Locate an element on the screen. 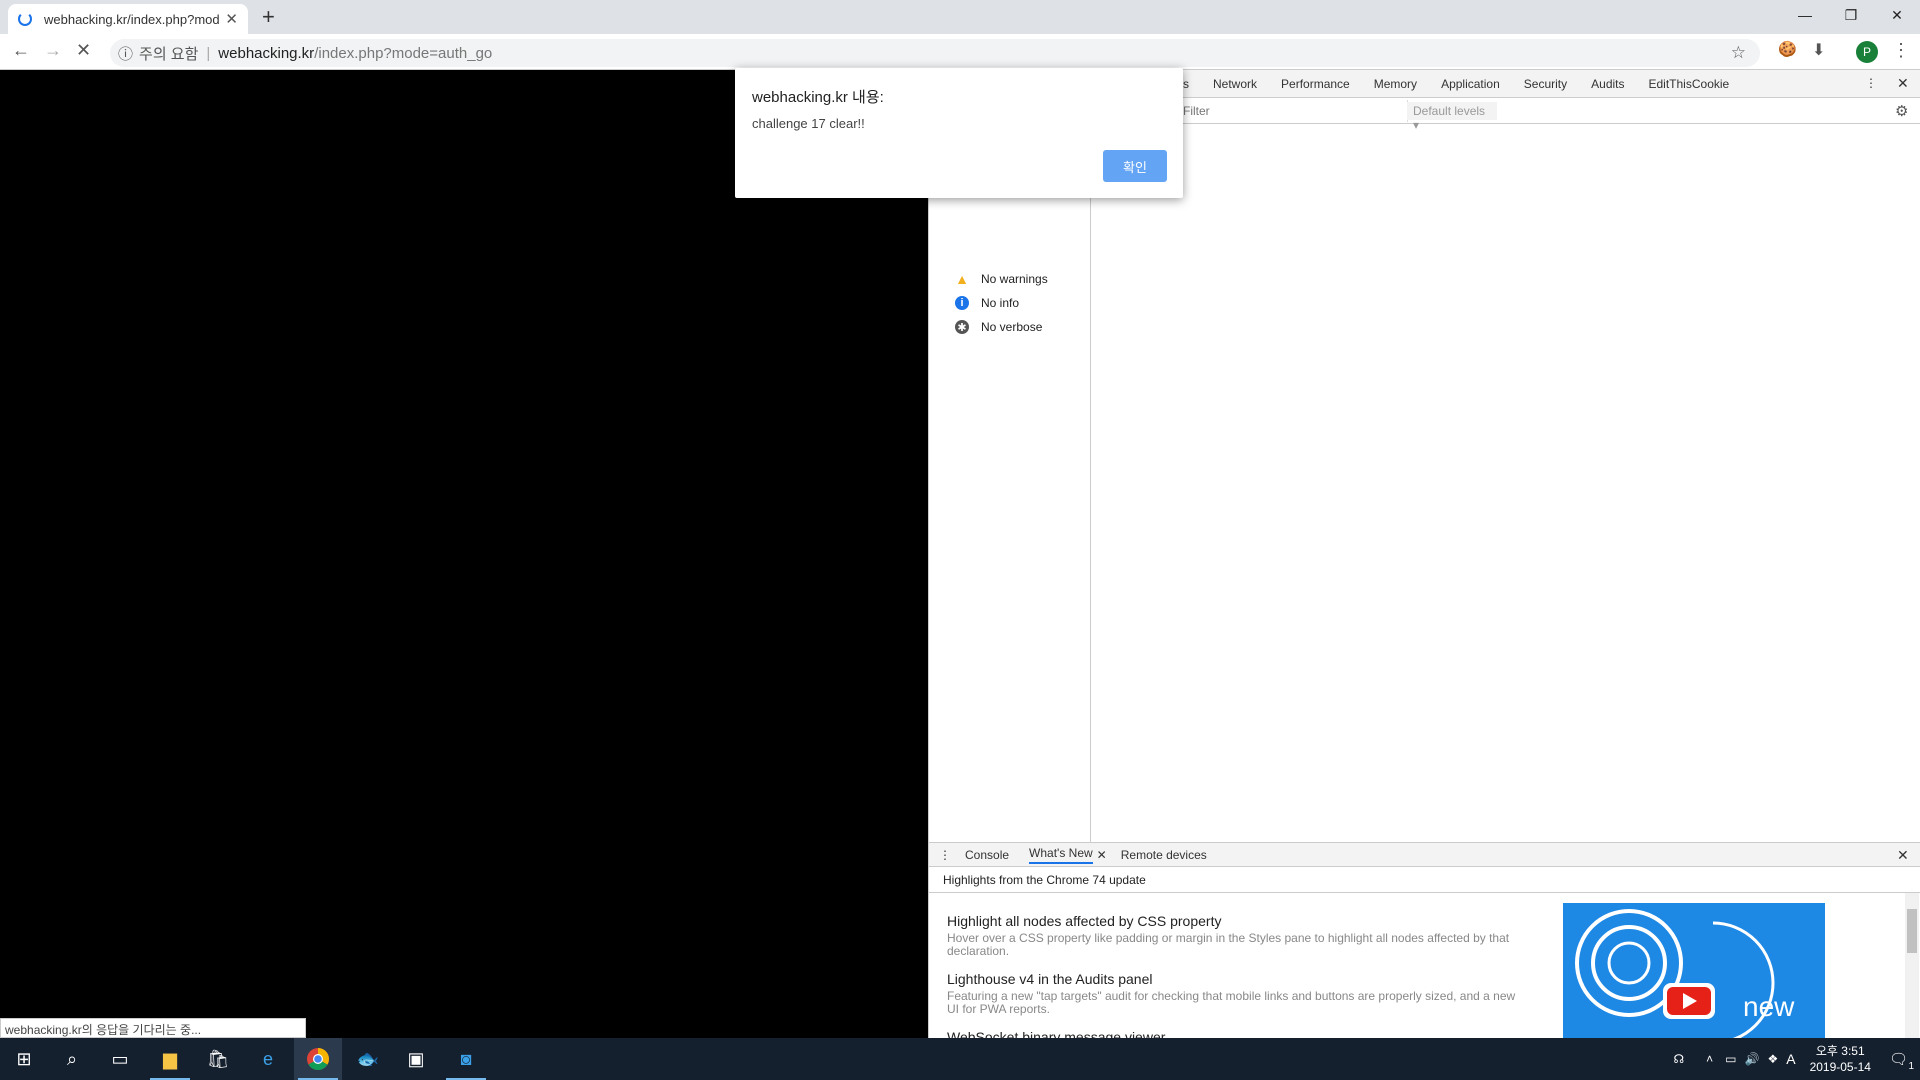 The height and width of the screenshot is (1080, 1920). notification-center-icon: 🗨 1 is located at coordinates (1901, 1061).